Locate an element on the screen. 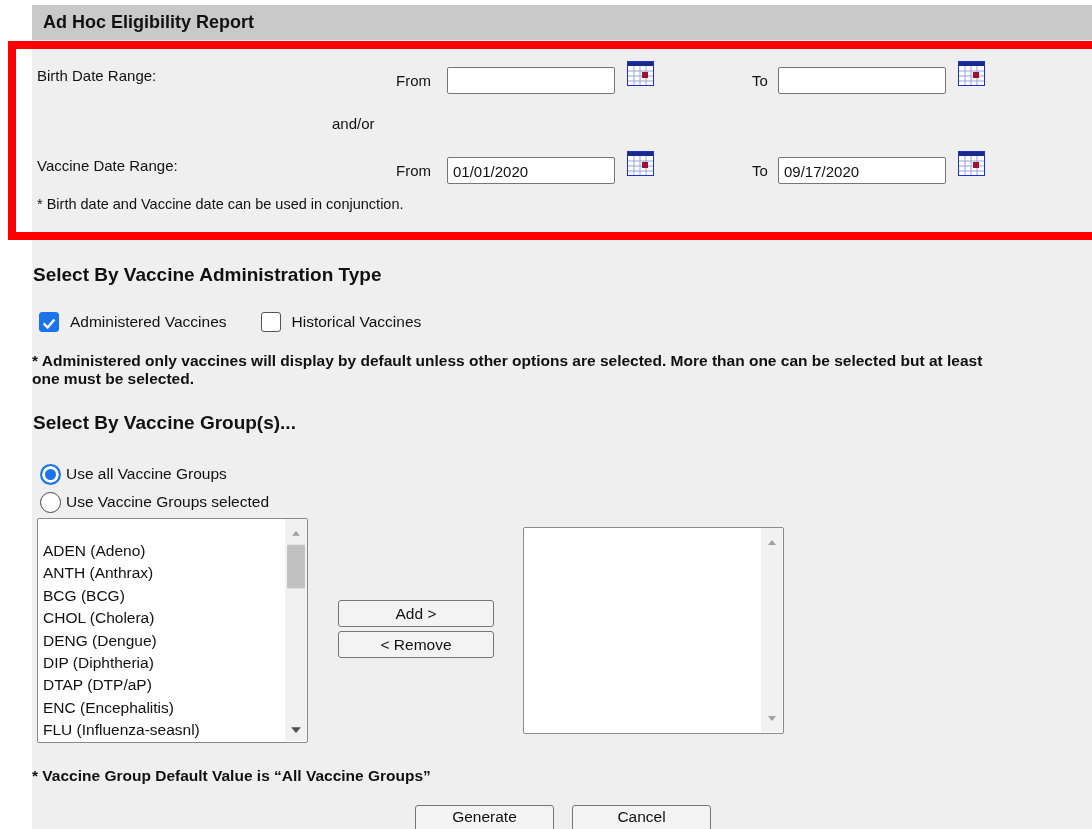 The image size is (1092, 829). date-input: 09/17/2020 is located at coordinates (862, 170).